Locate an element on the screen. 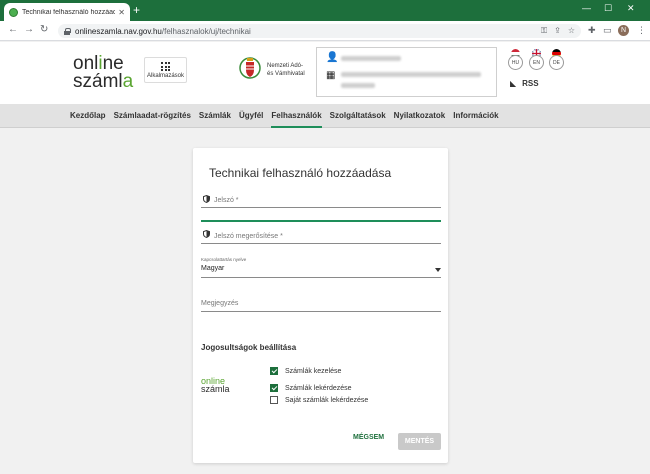  language-en-button: EN is located at coordinates (536, 62).